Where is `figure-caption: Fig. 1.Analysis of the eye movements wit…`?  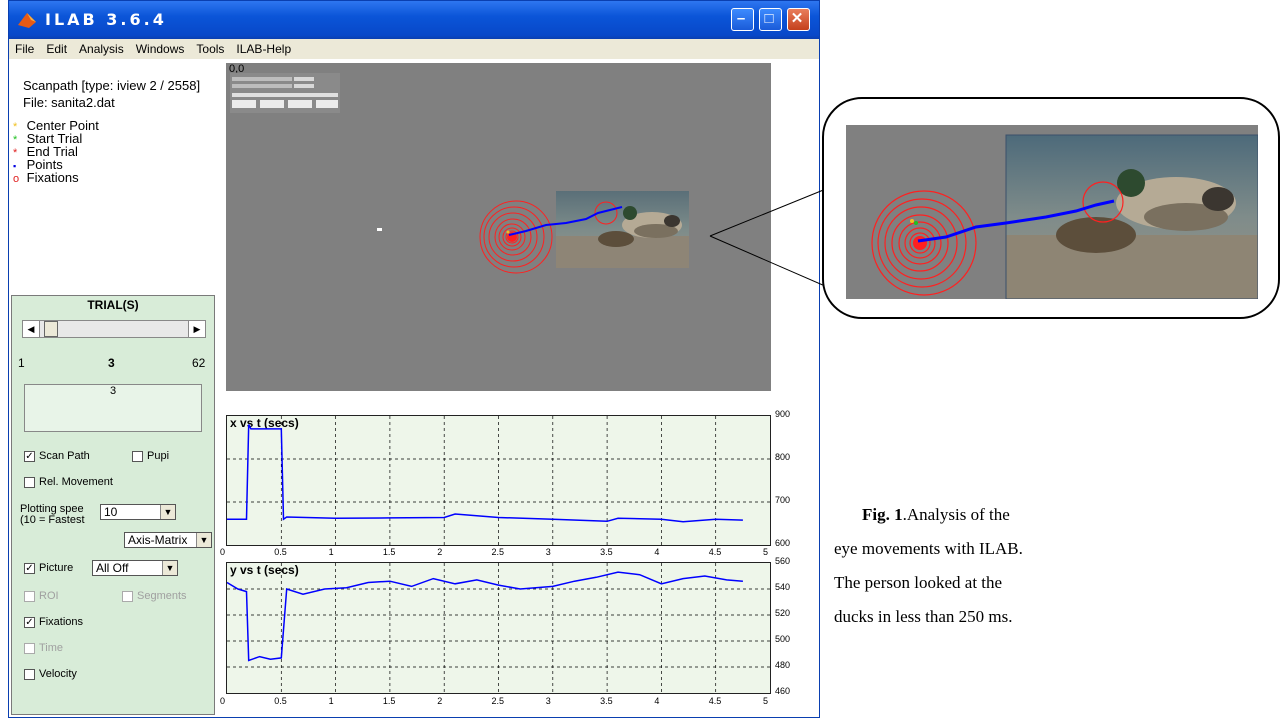
figure-caption: Fig. 1.Analysis of the eye movements wit… is located at coordinates (934, 566).